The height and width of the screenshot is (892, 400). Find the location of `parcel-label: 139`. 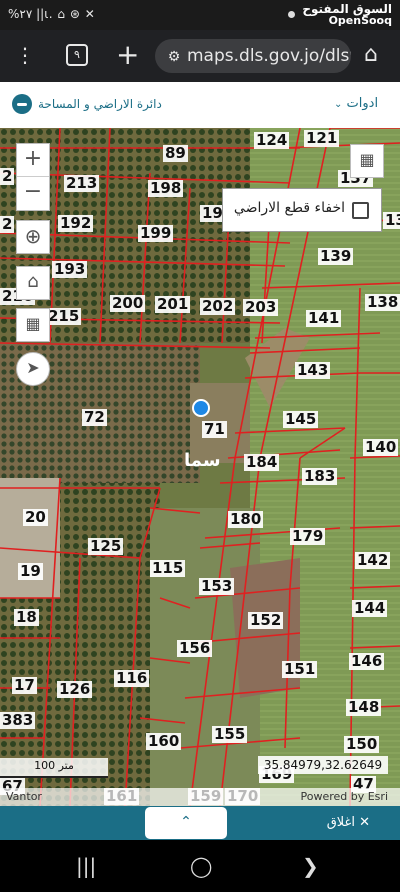

parcel-label: 139 is located at coordinates (336, 256).